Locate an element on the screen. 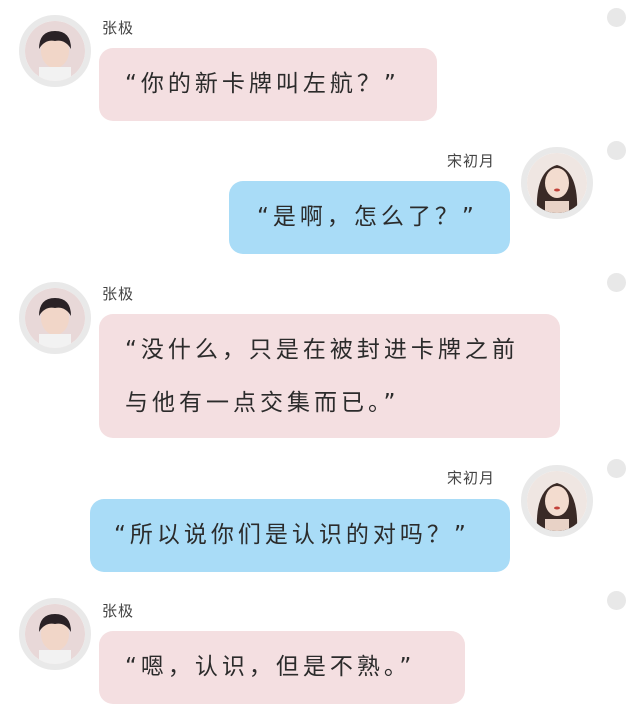 This screenshot has width=640, height=715. message-text: “没什么，只是在被封进卡牌之前与他有一点交集而已。” is located at coordinates (322, 376).